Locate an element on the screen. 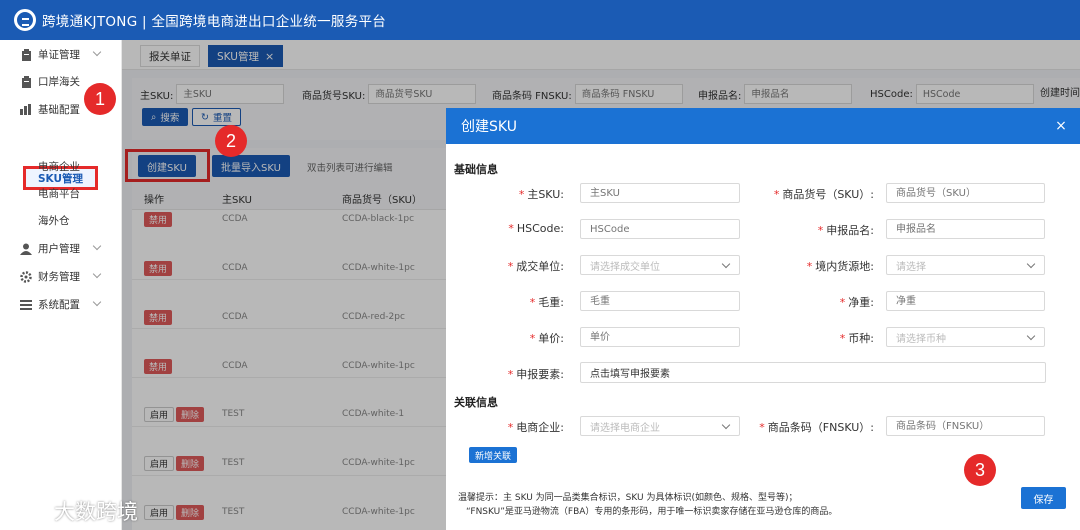 The image size is (1080, 530). watermark: 大数跨境 is located at coordinates (73, 511).